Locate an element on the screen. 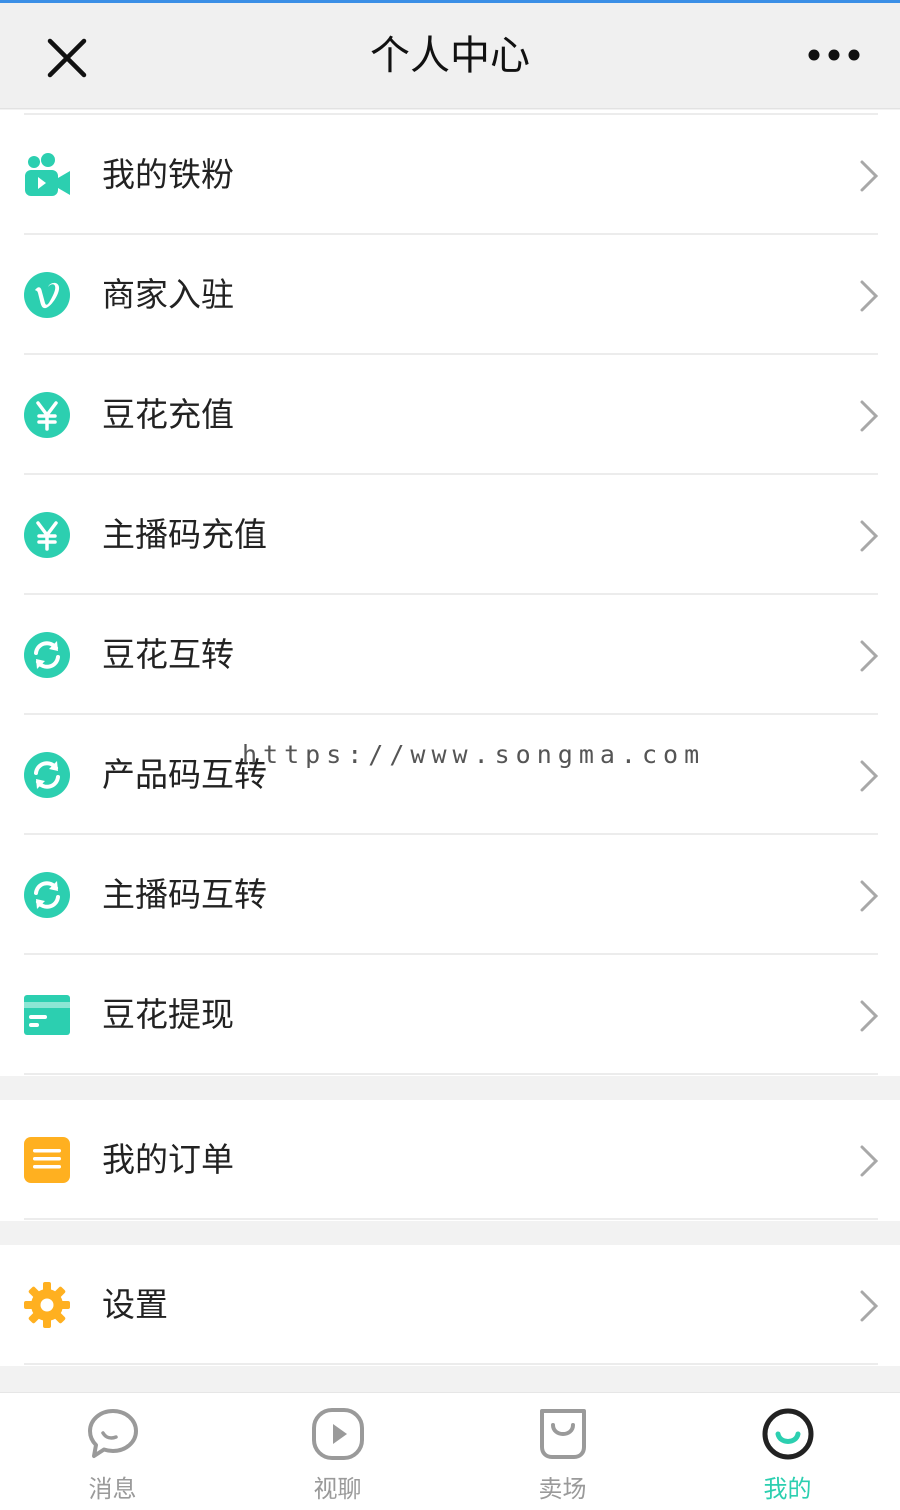  menu-item-label: 商家入驻 is located at coordinates (168, 294).